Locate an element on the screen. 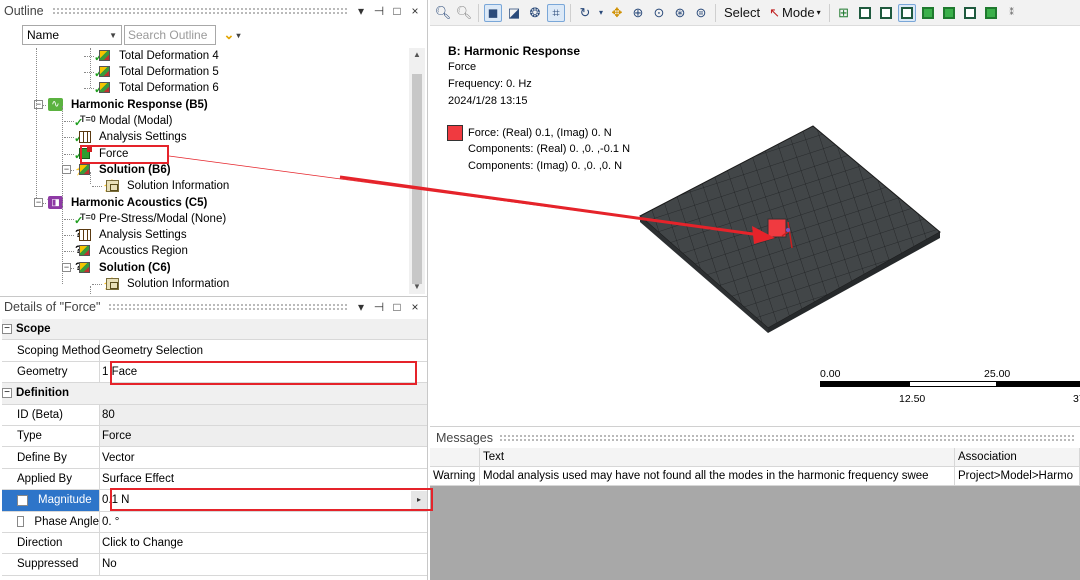  details-row: Suppressed No is located at coordinates (214, 565).